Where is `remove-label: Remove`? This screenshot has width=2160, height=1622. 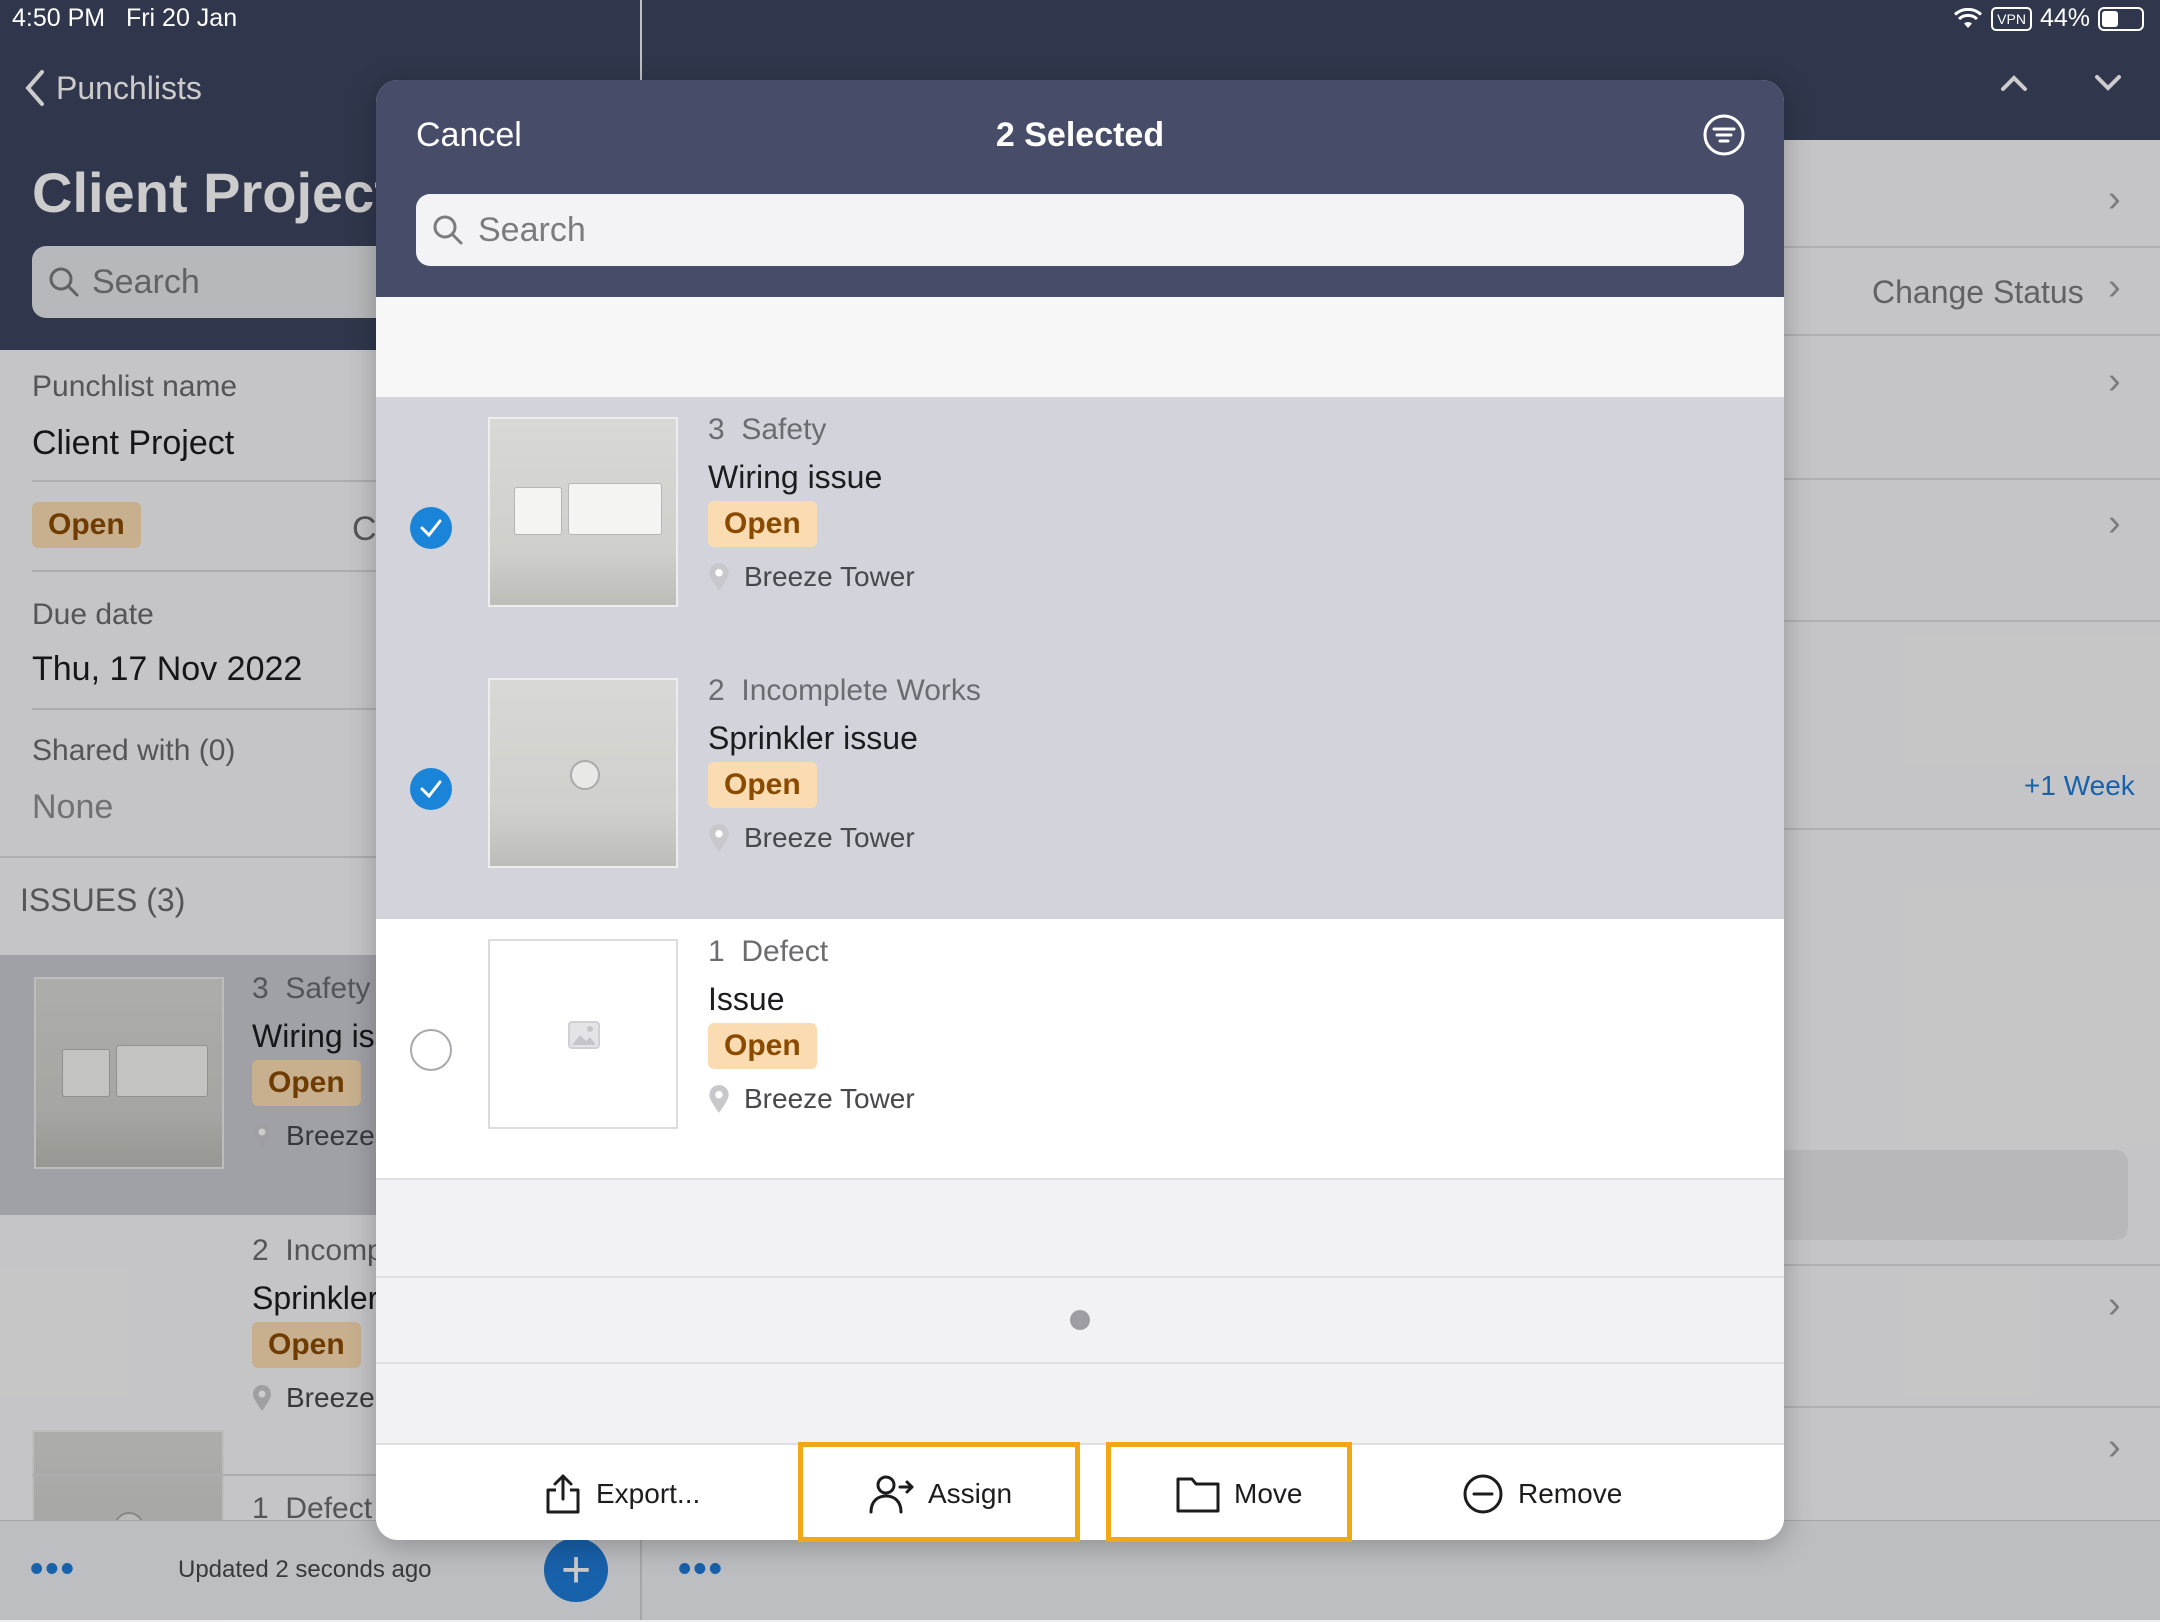
remove-label: Remove is located at coordinates (1570, 1493).